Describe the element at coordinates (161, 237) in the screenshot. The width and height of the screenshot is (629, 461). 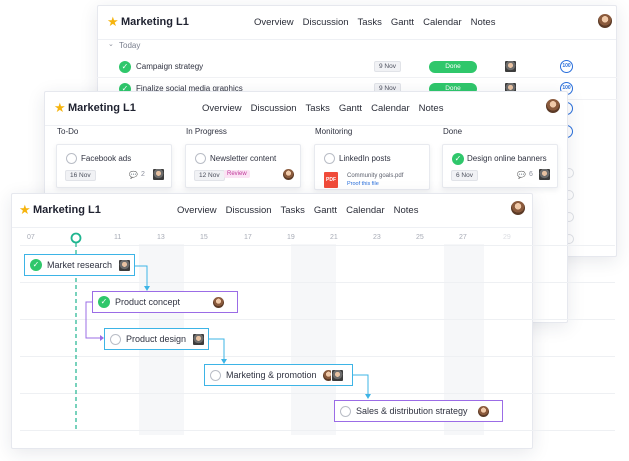
I see `date-tick: 13` at that location.